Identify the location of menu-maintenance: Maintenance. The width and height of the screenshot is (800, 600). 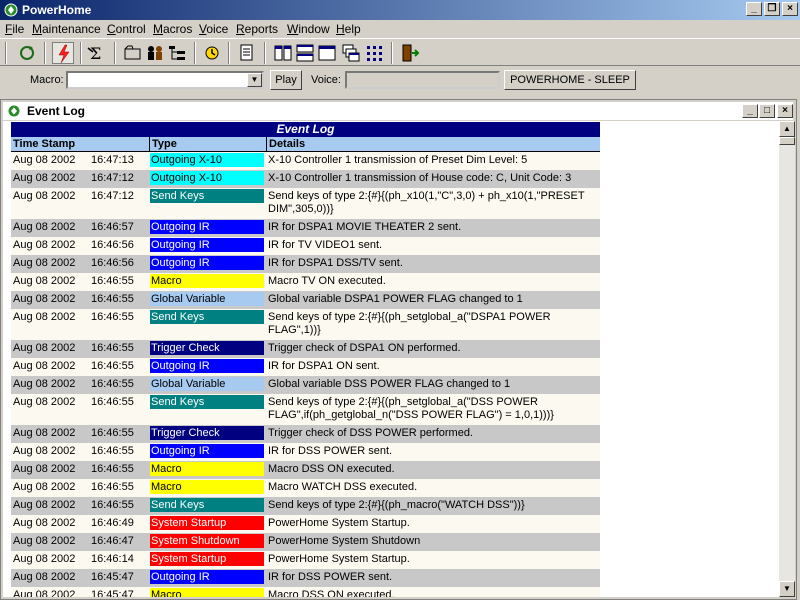
(66, 29).